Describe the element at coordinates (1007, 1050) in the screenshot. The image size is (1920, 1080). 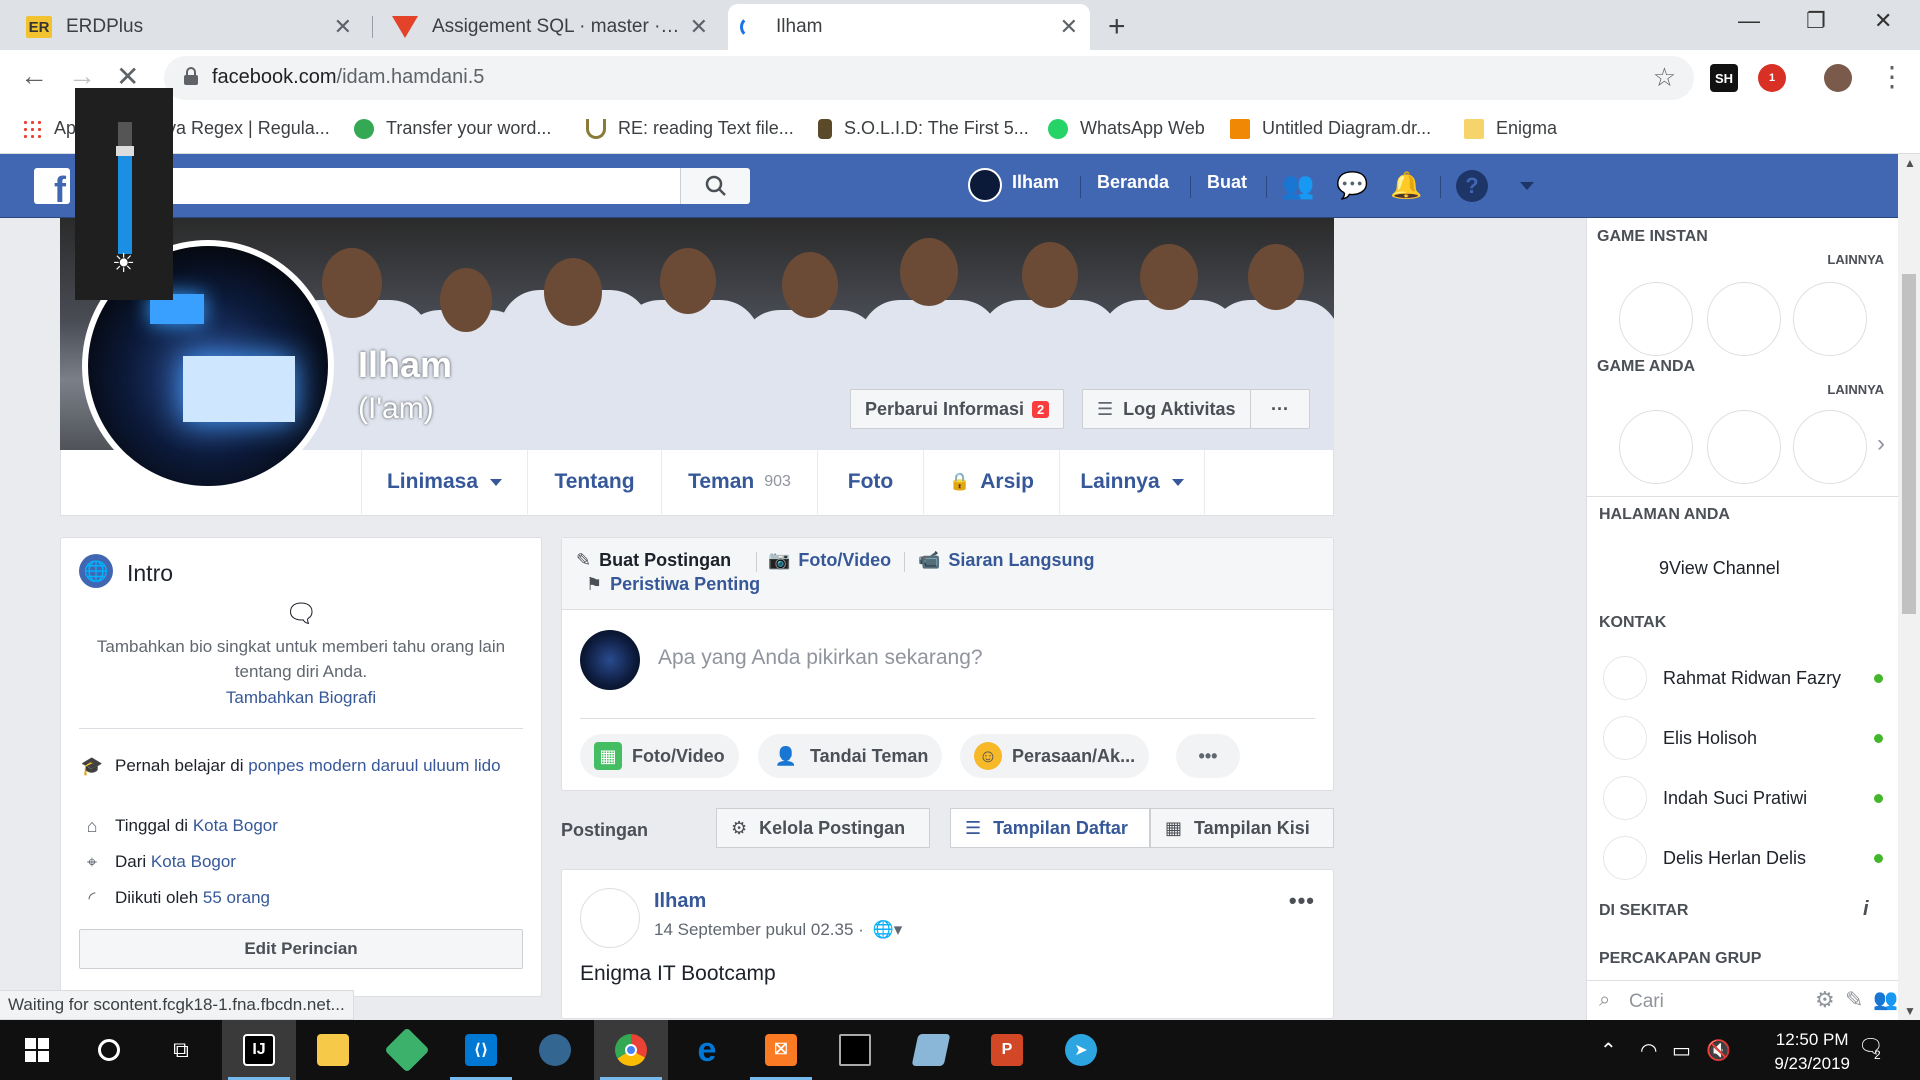
I see `taskbar-powerpoint: P` at that location.